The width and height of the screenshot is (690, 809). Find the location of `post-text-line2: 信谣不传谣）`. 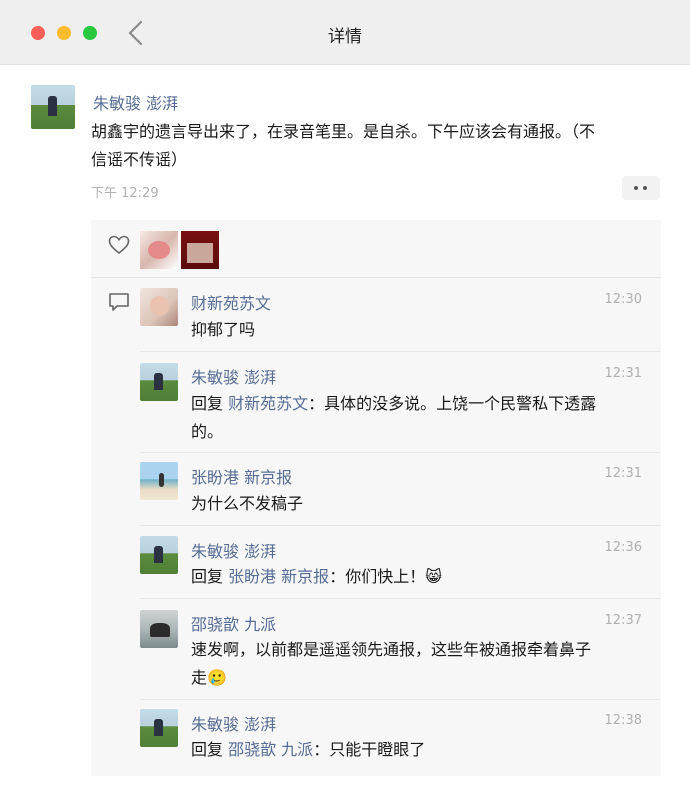

post-text-line2: 信谣不传谣） is located at coordinates (139, 159).